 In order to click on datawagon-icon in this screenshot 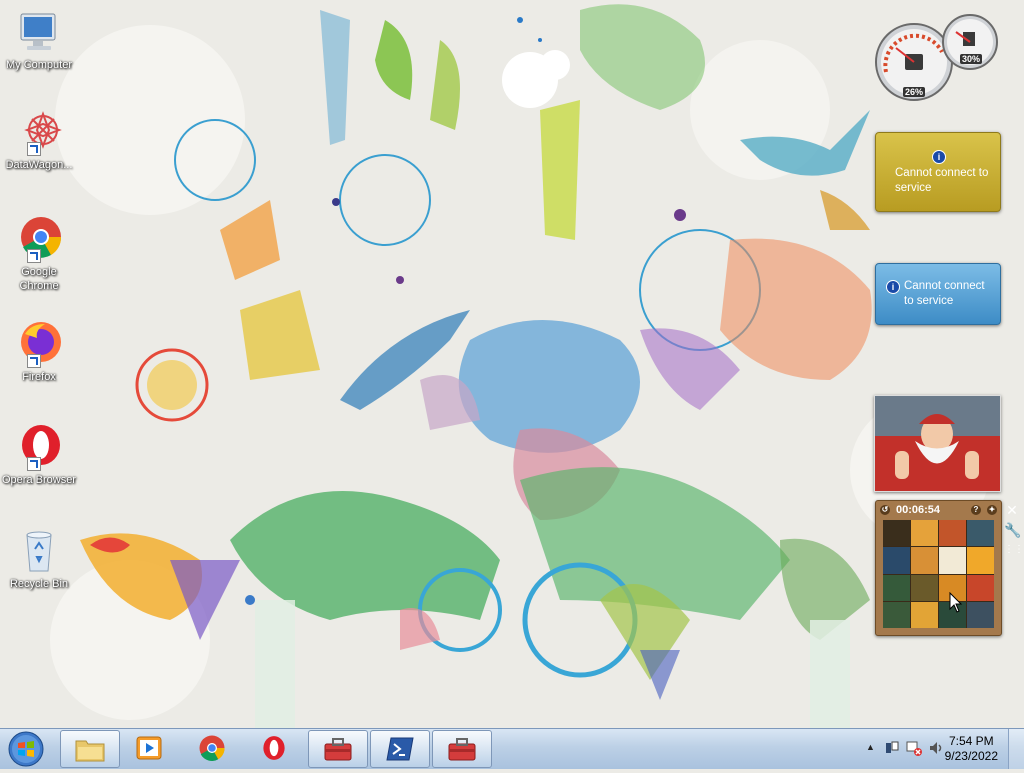, I will do `click(39, 132)`.